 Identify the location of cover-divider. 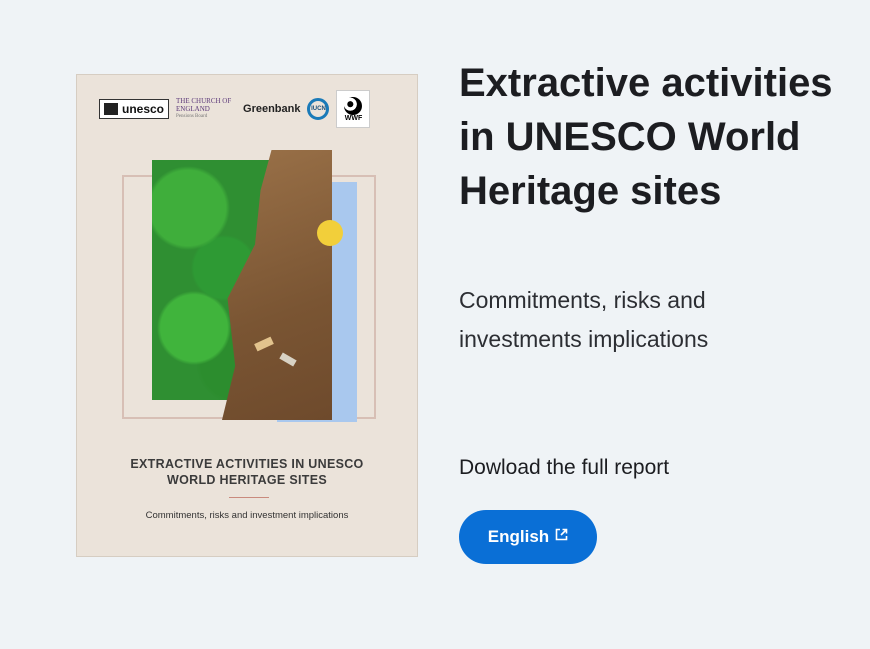
(249, 497).